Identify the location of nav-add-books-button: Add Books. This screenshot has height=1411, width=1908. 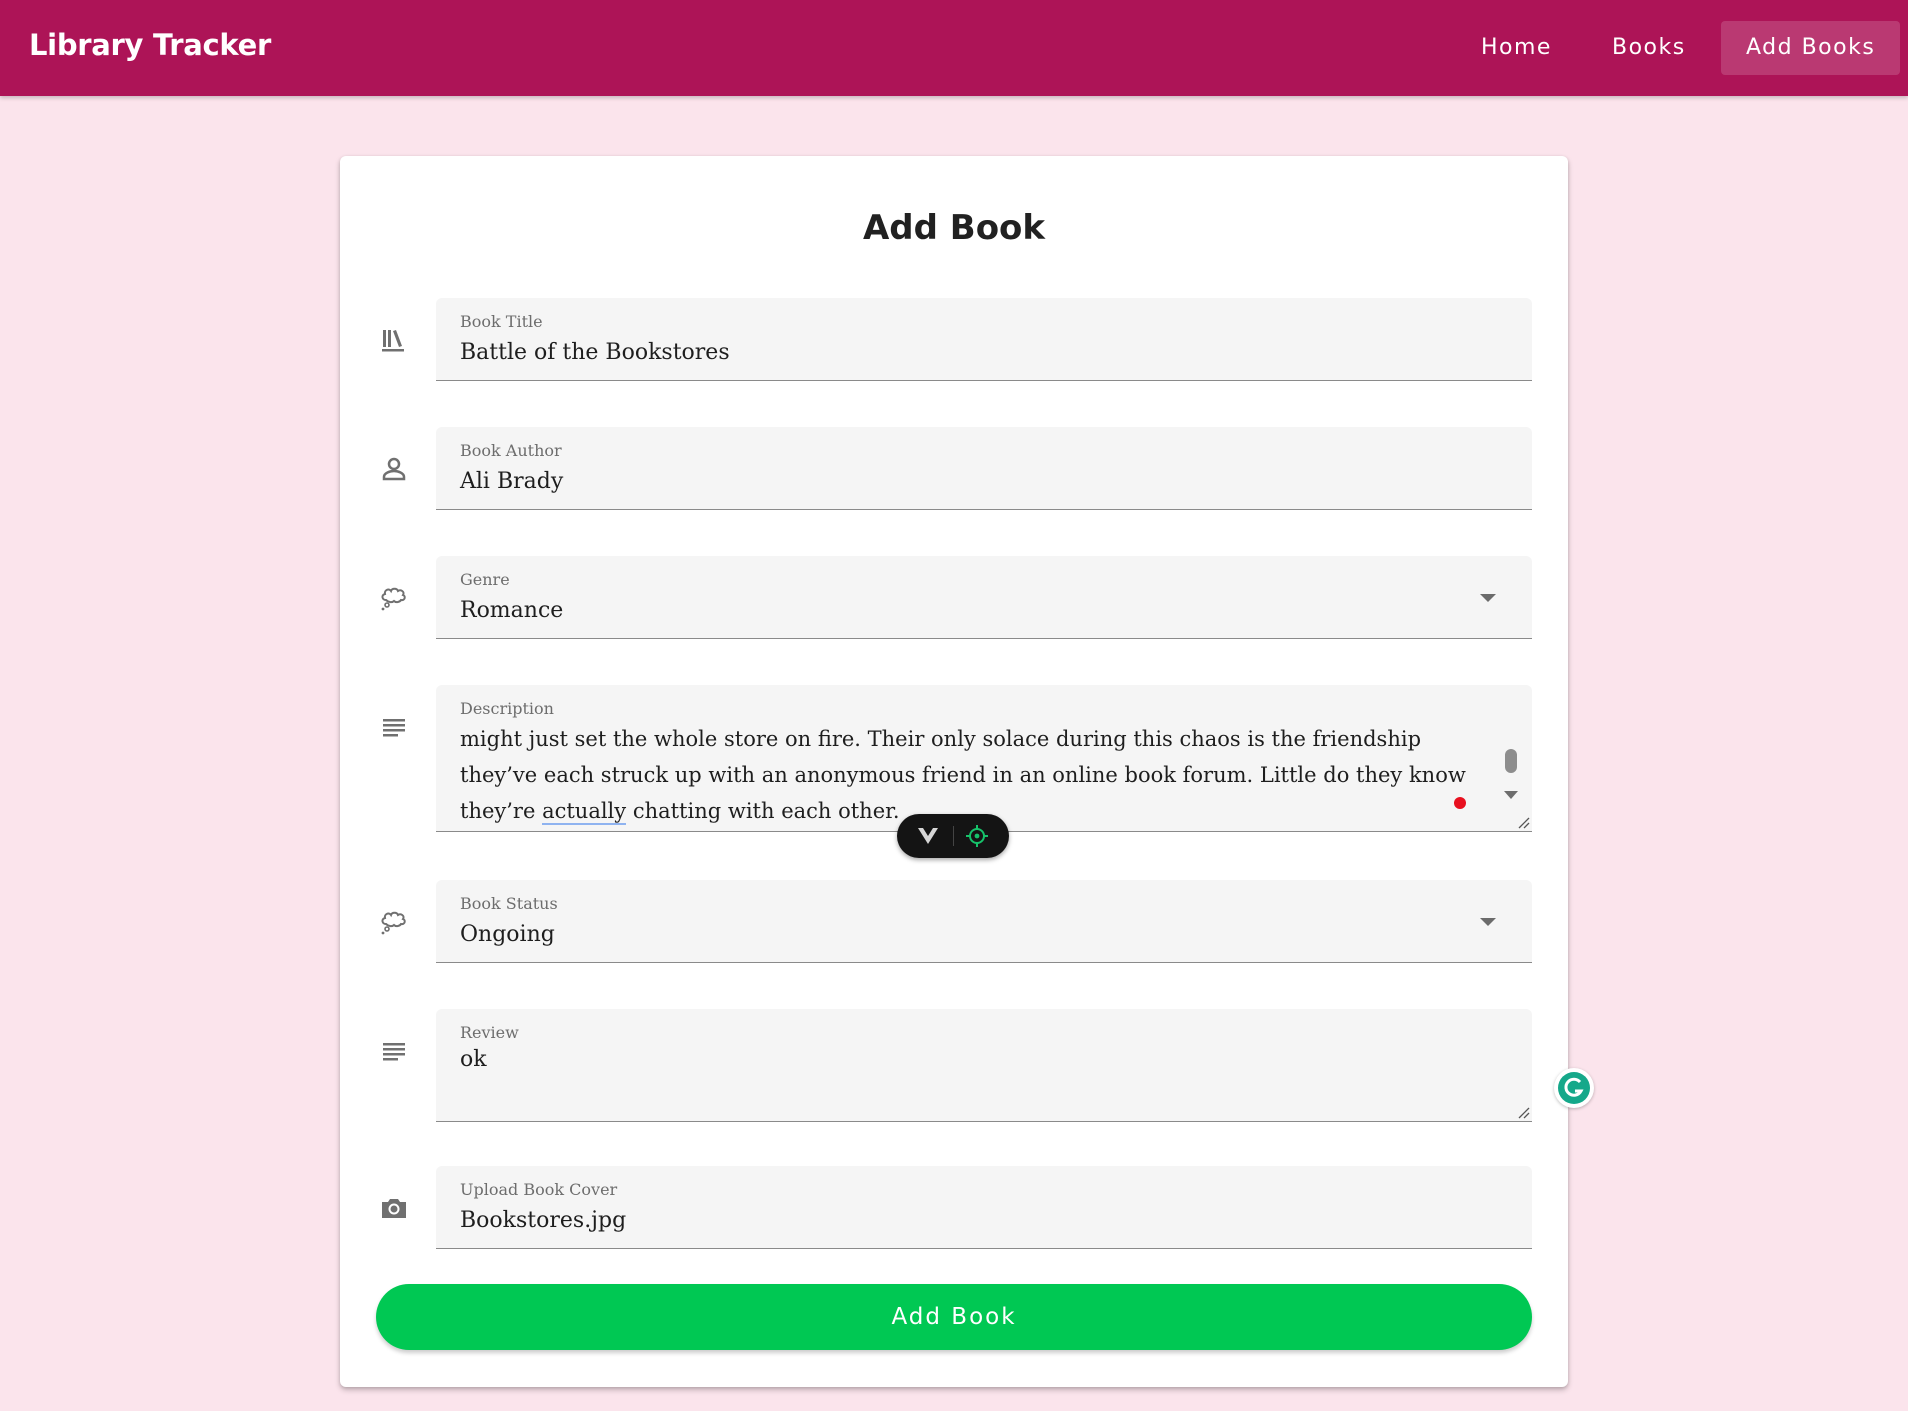
(1811, 48).